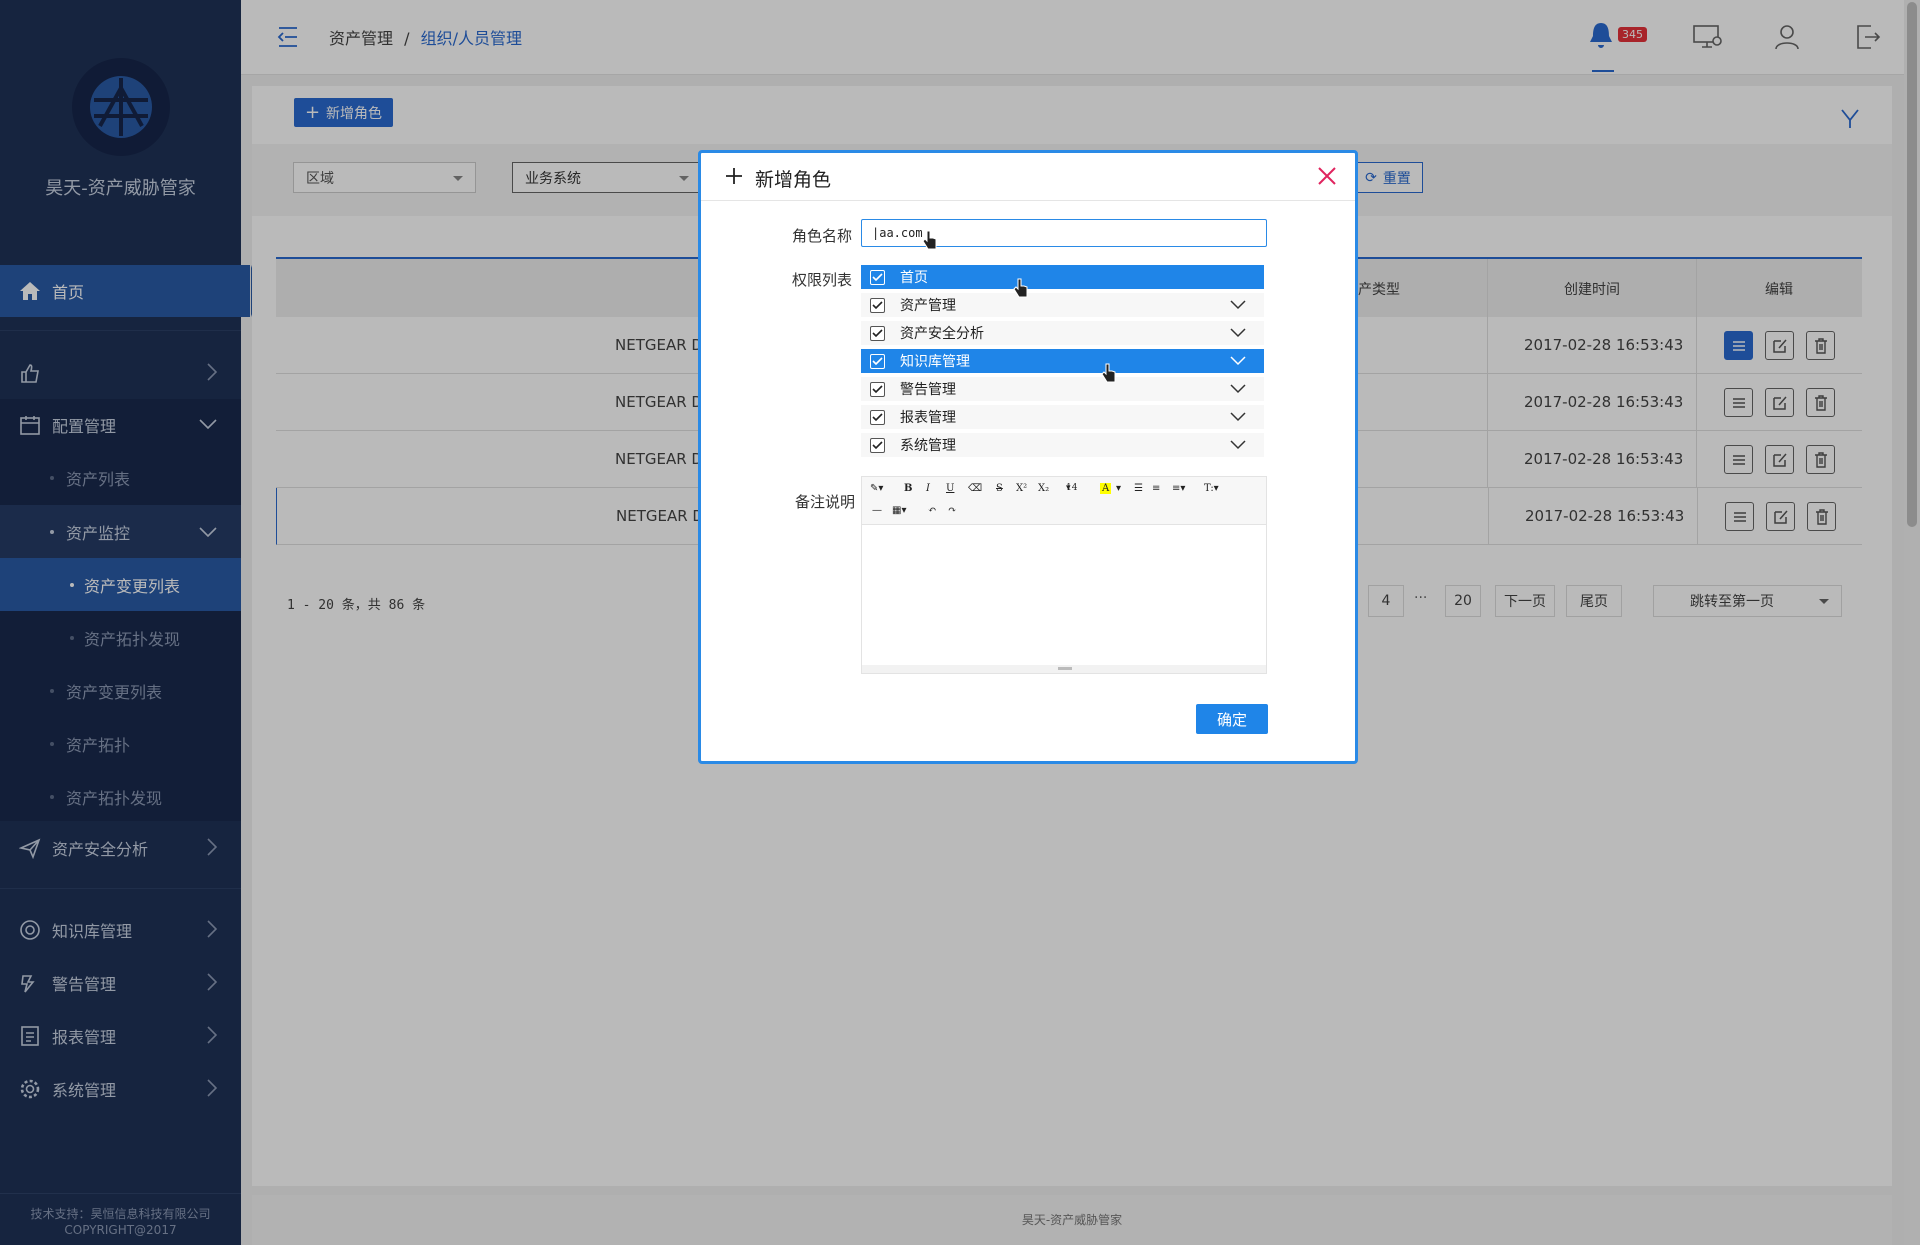 The height and width of the screenshot is (1245, 1920). I want to click on modal-title: 新增角色, so click(793, 180).